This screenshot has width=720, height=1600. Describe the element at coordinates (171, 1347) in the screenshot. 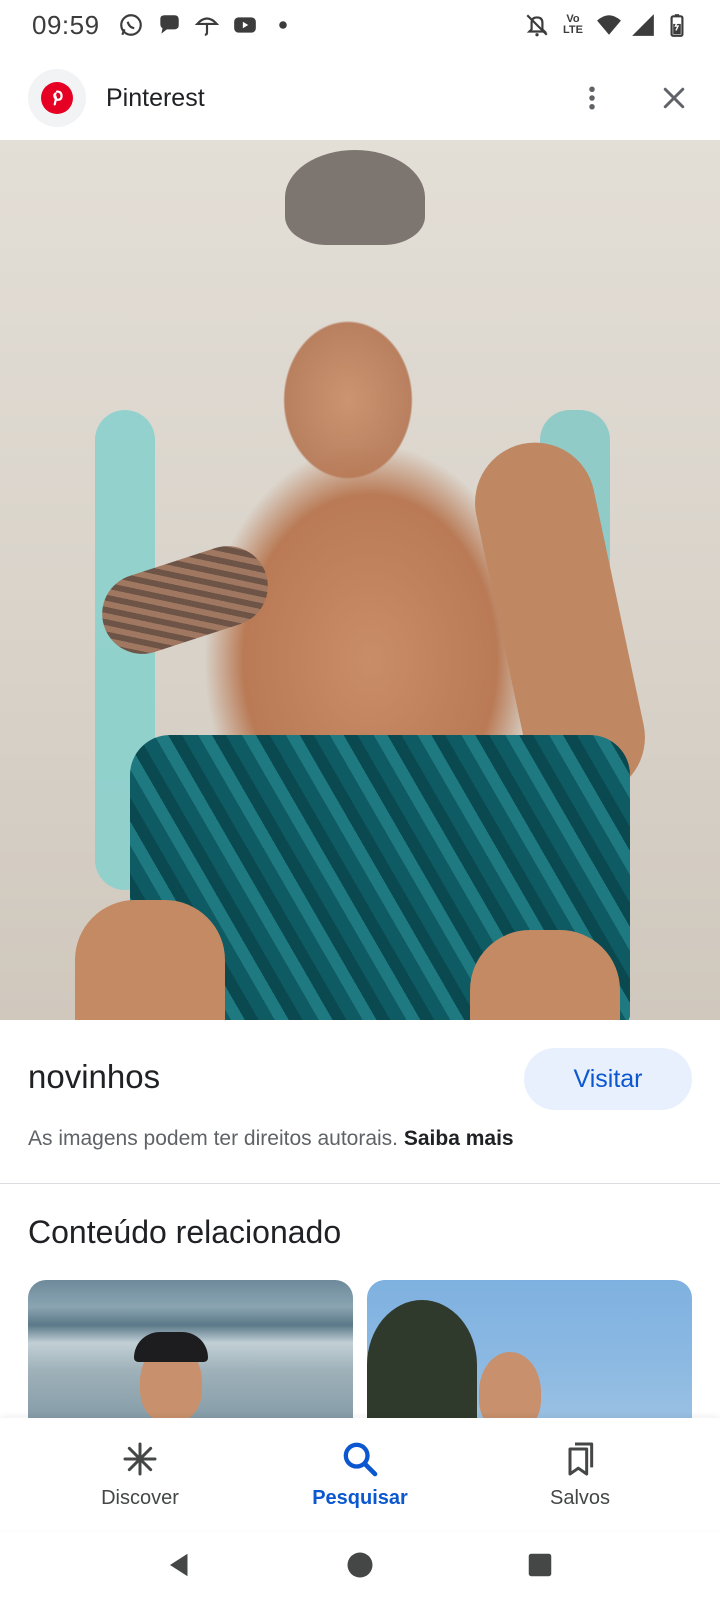

I see `thumbnail-cap` at that location.